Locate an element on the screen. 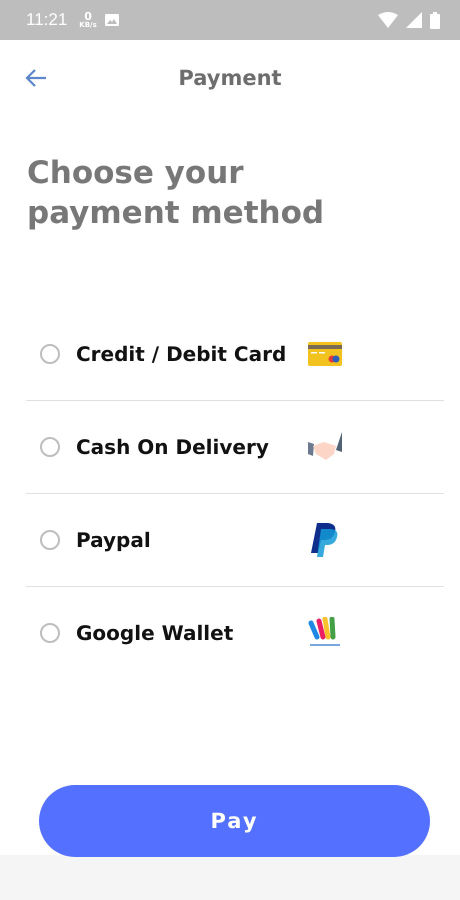  option-label: Paypal is located at coordinates (114, 540).